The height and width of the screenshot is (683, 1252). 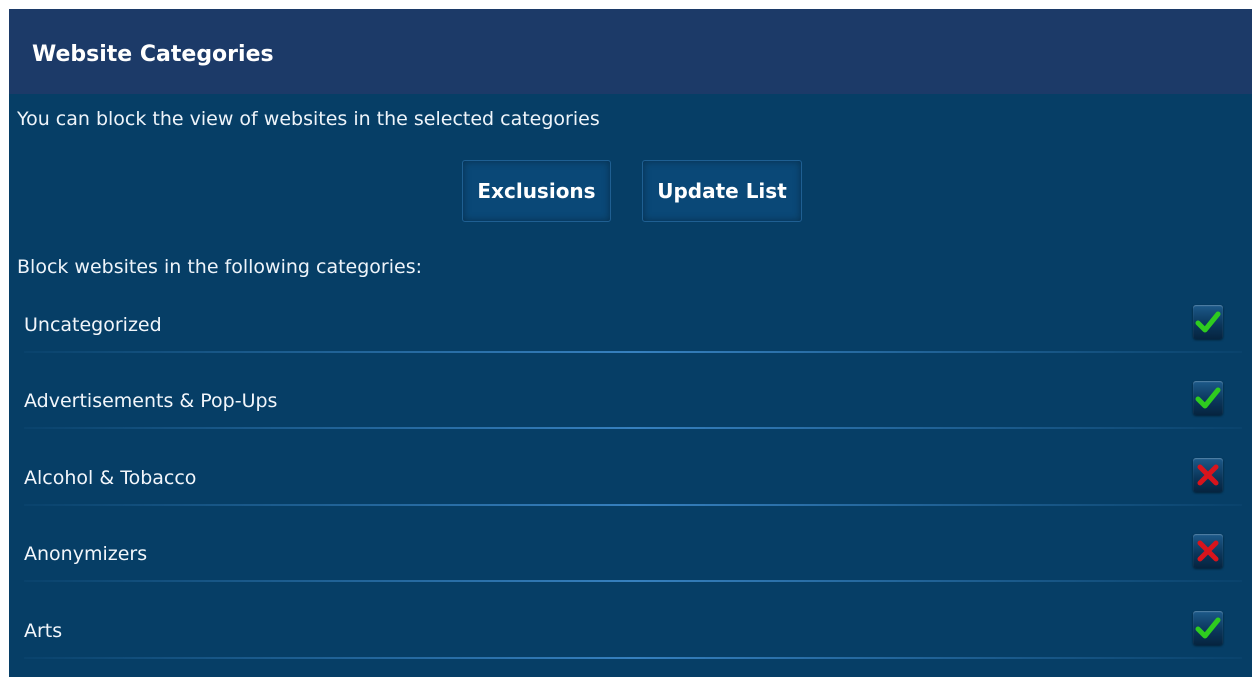 What do you see at coordinates (630, 51) in the screenshot?
I see `panel-header: Website Categories` at bounding box center [630, 51].